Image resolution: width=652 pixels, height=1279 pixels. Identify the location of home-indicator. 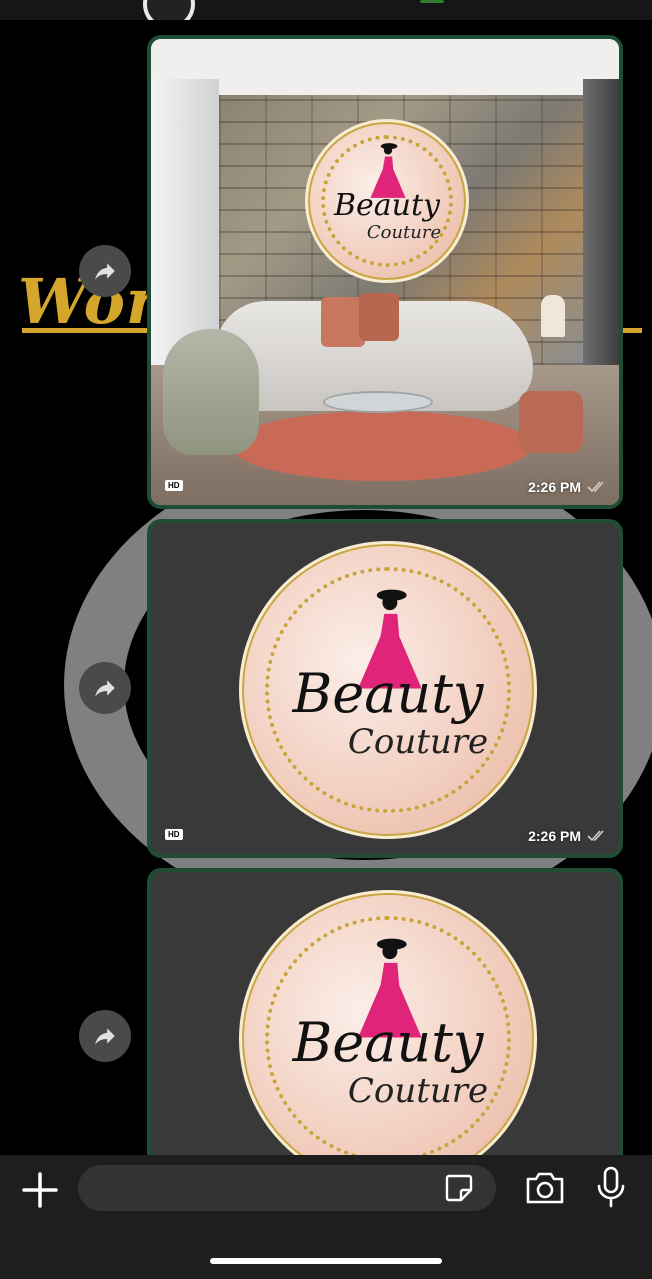
(326, 1261).